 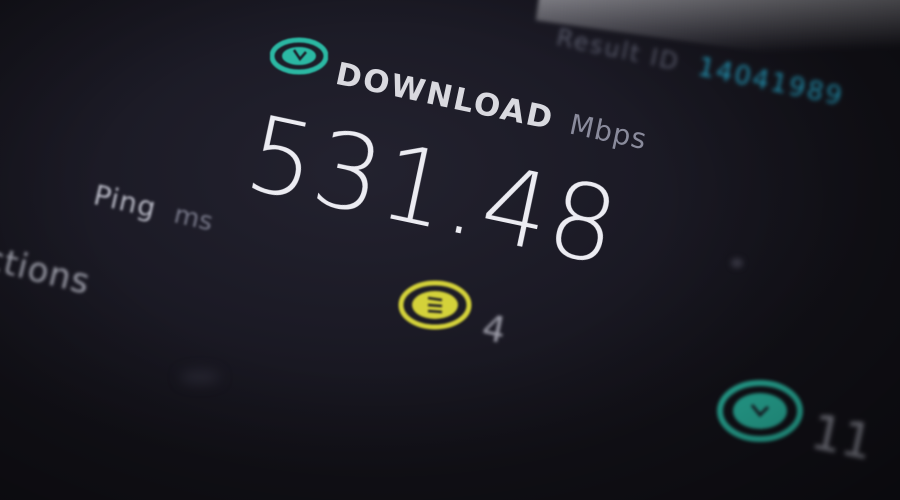 What do you see at coordinates (842, 438) in the screenshot?
I see `upload-value: 11` at bounding box center [842, 438].